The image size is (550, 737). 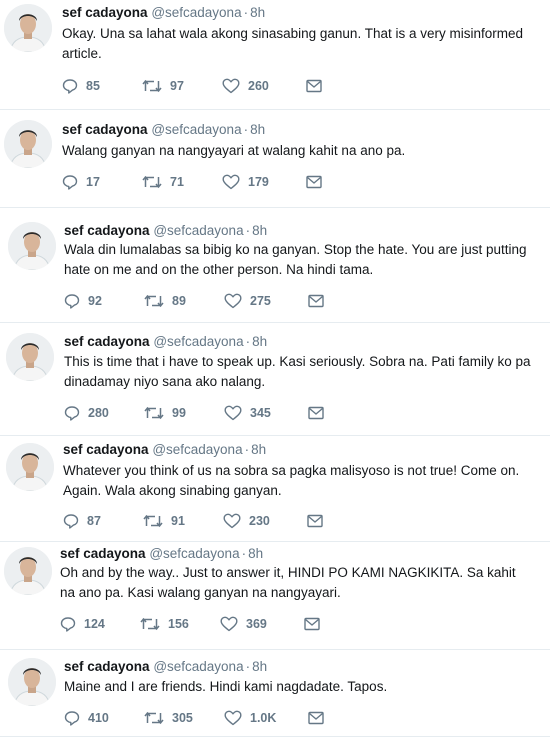 I want to click on like-button: 1.0K, so click(x=250, y=718).